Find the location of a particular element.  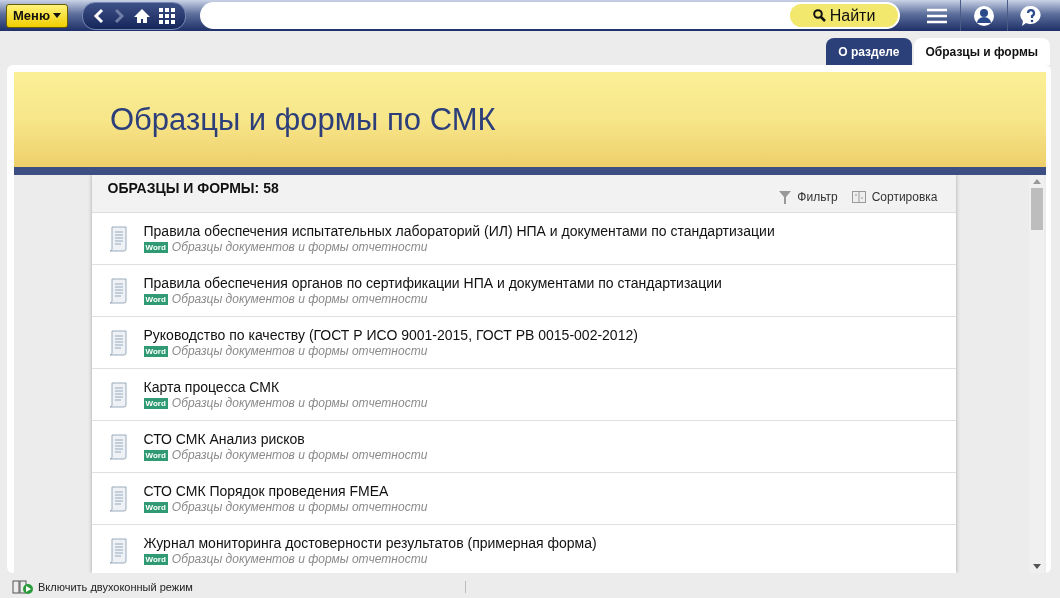

sort-button: Сортировка is located at coordinates (894, 197).